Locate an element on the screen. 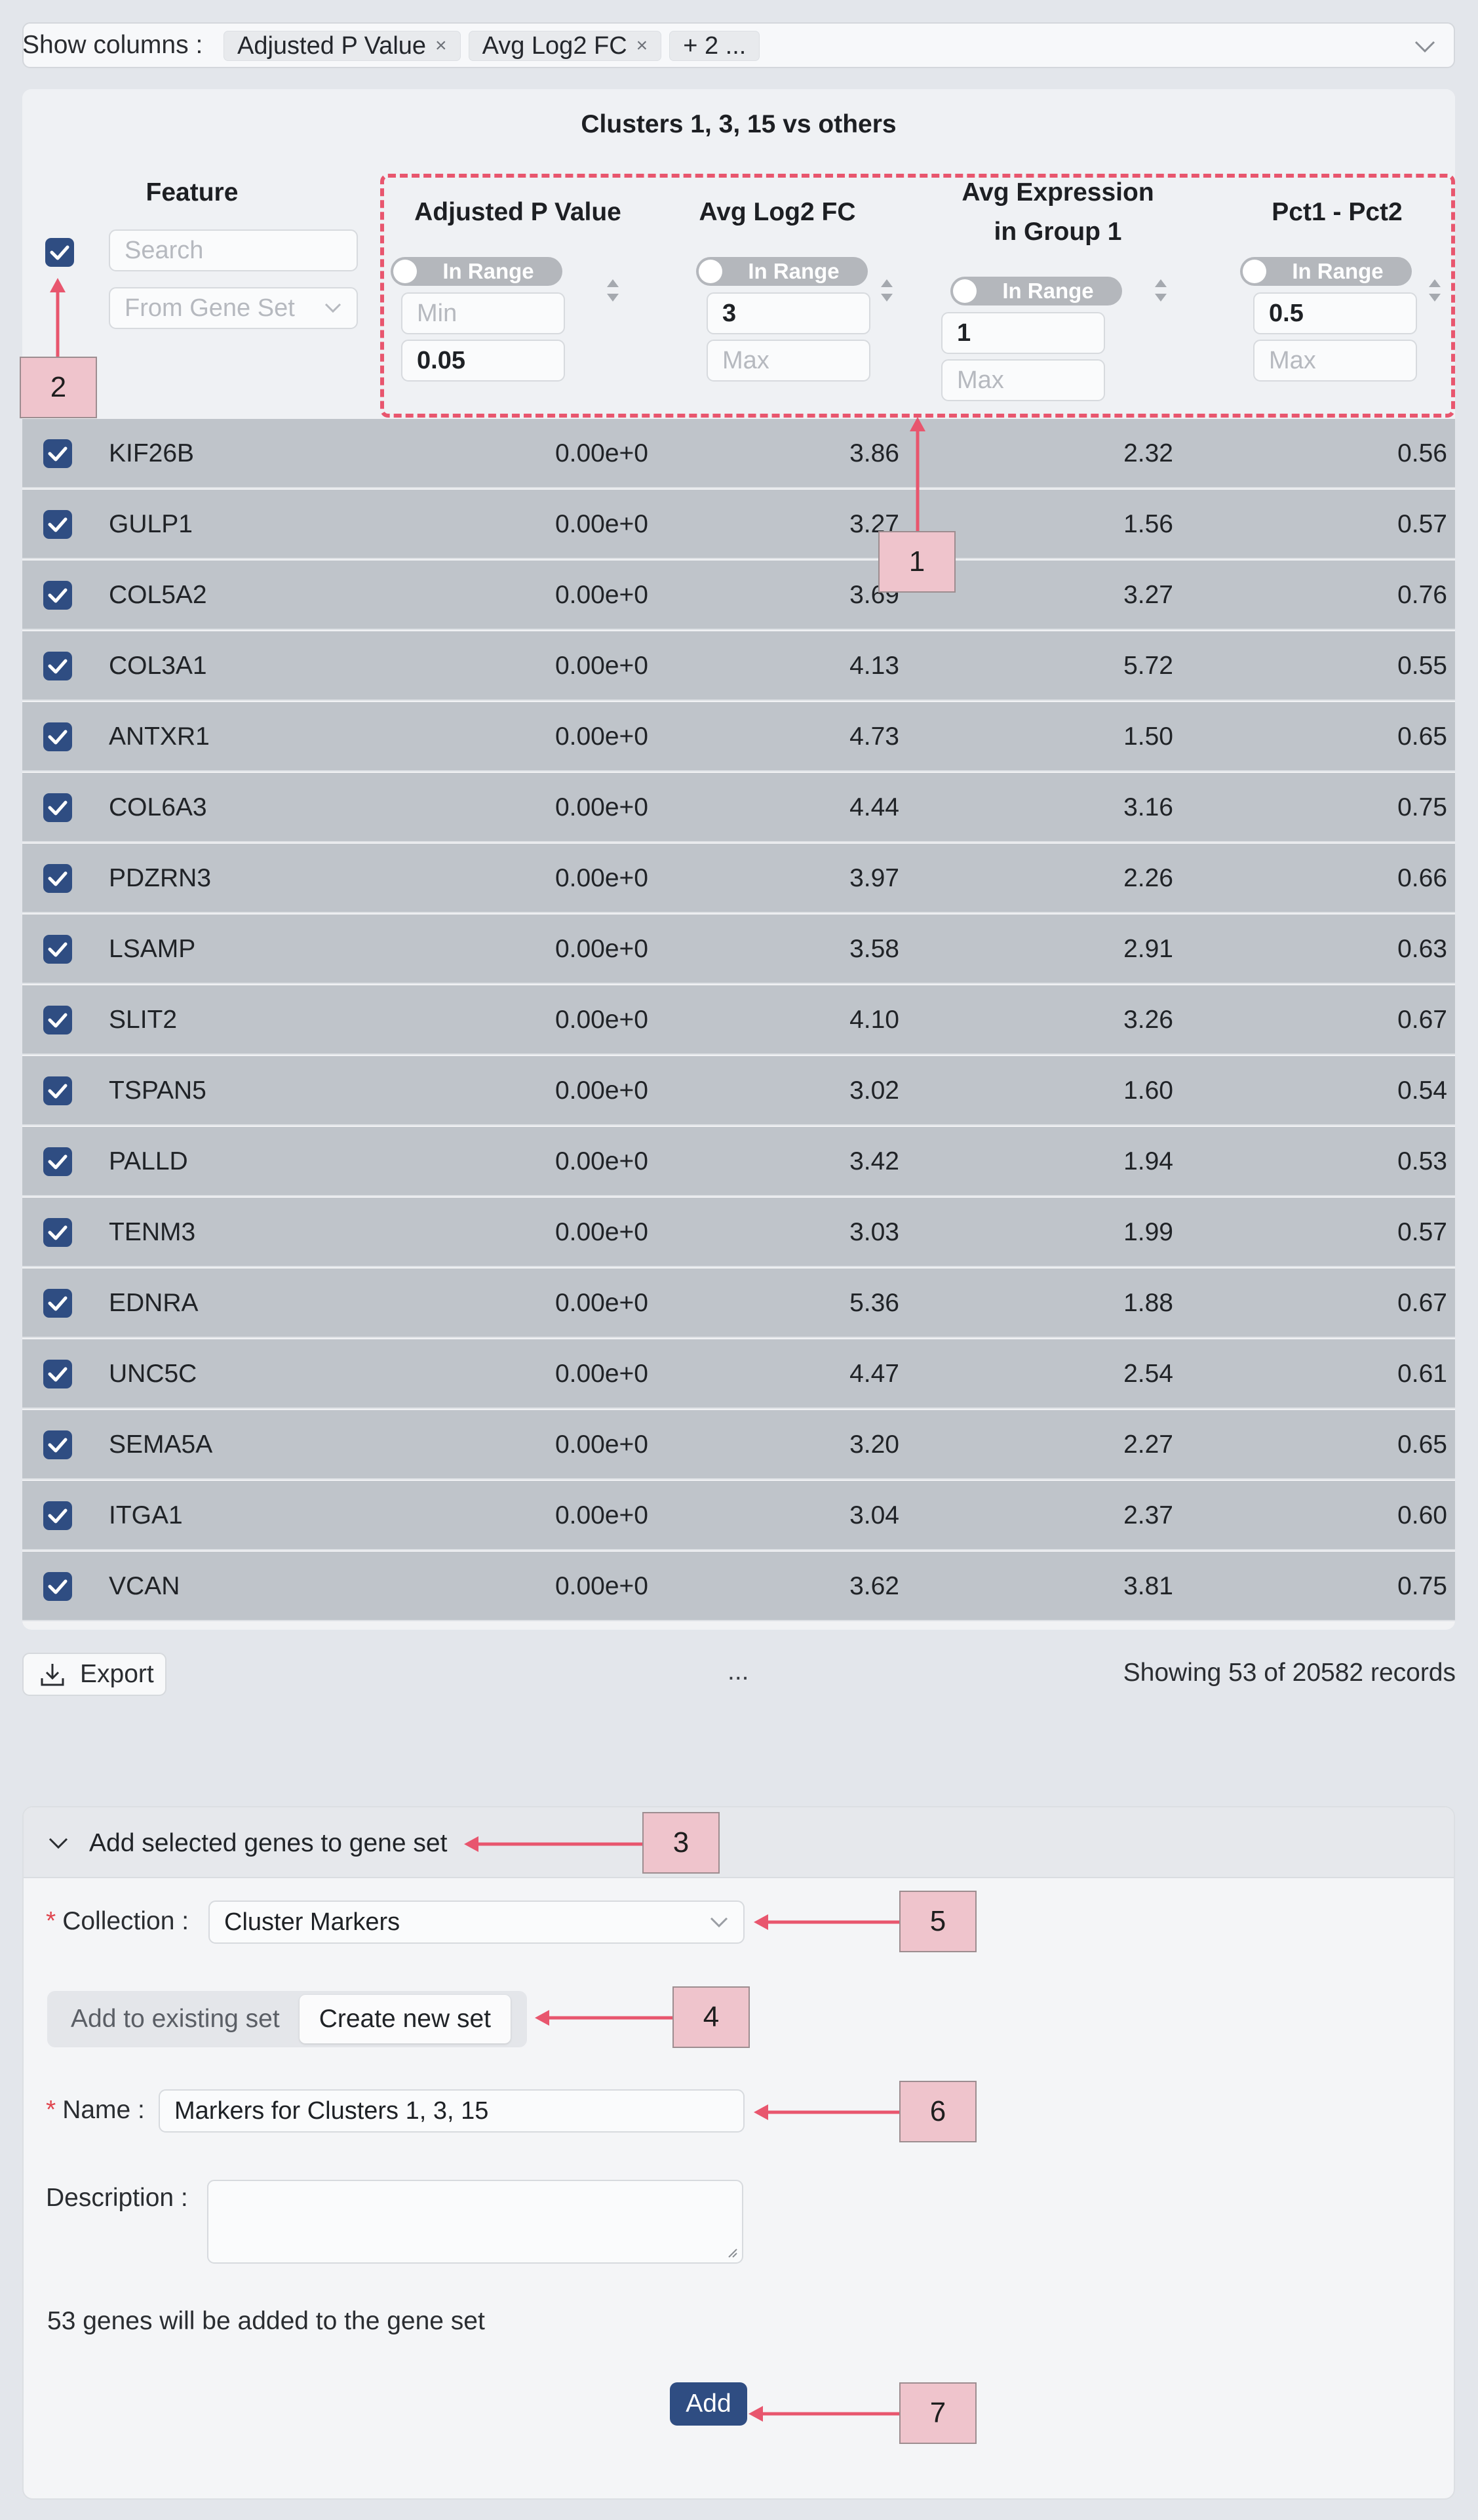 This screenshot has width=1478, height=2520. pct-min-input: 0.5 is located at coordinates (1335, 313).